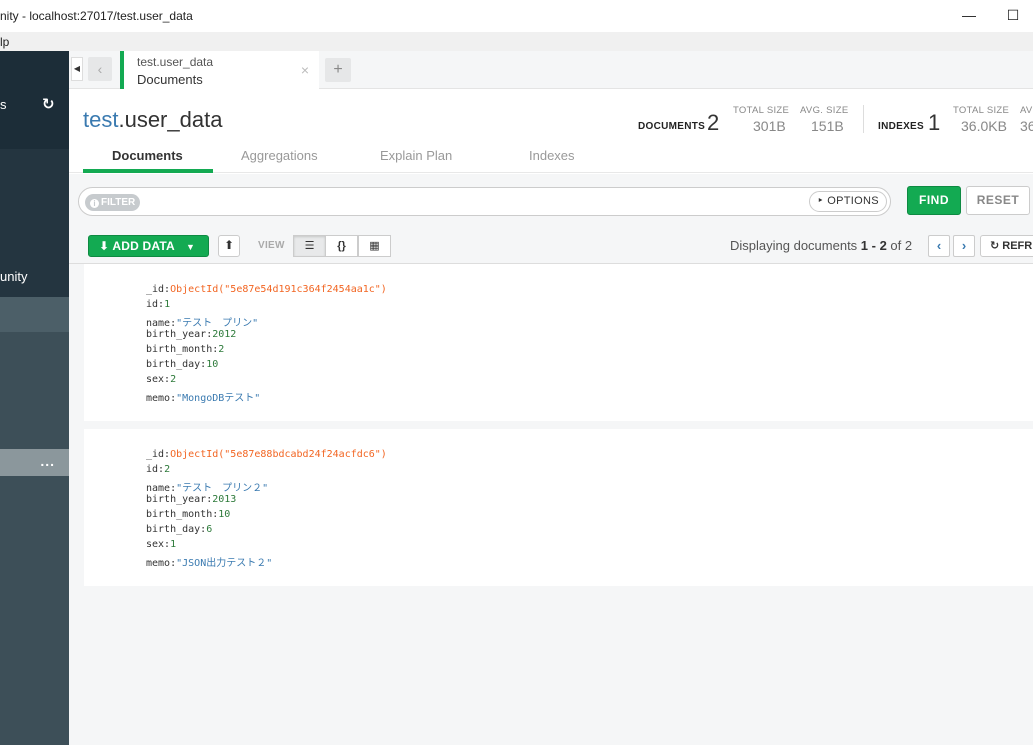 Image resolution: width=1033 pixels, height=745 pixels. I want to click on total-size-label: TOTAL SIZE, so click(761, 110).